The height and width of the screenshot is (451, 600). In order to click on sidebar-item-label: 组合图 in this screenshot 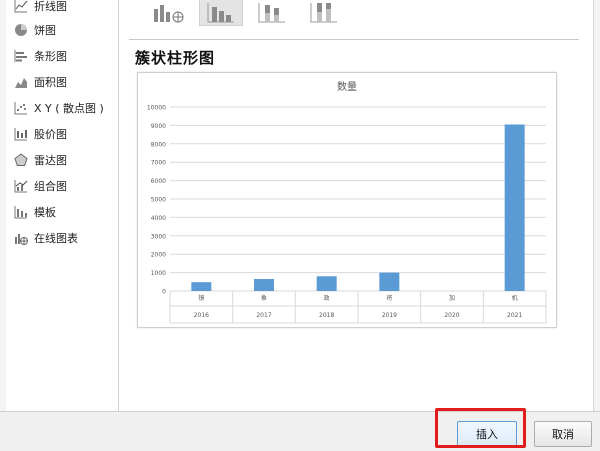, I will do `click(50, 186)`.